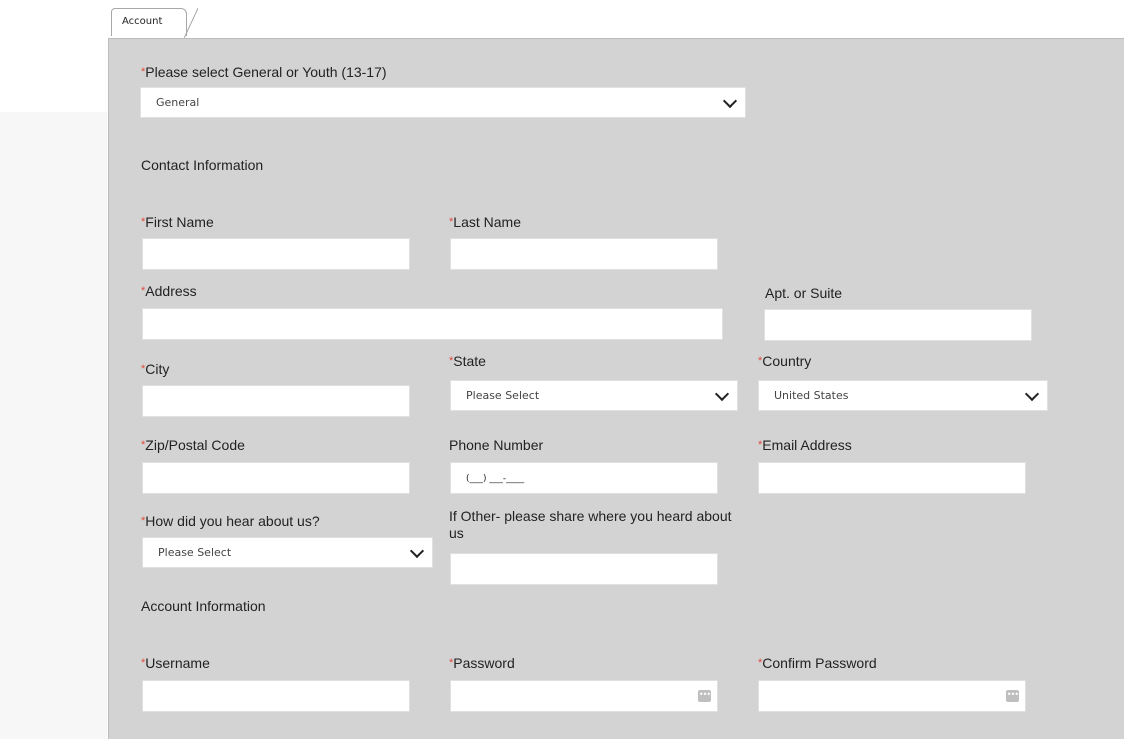 This screenshot has height=739, width=1124. What do you see at coordinates (287, 552) in the screenshot?
I see `referral-source-select: Please Select` at bounding box center [287, 552].